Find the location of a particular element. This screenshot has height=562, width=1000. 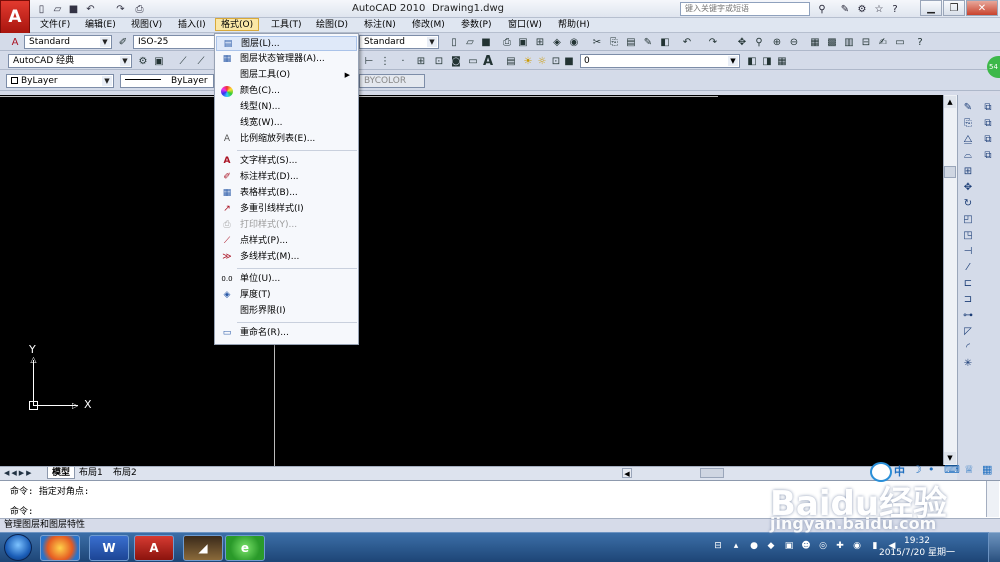

trim-icon: ⊣ is located at coordinates (968, 251).